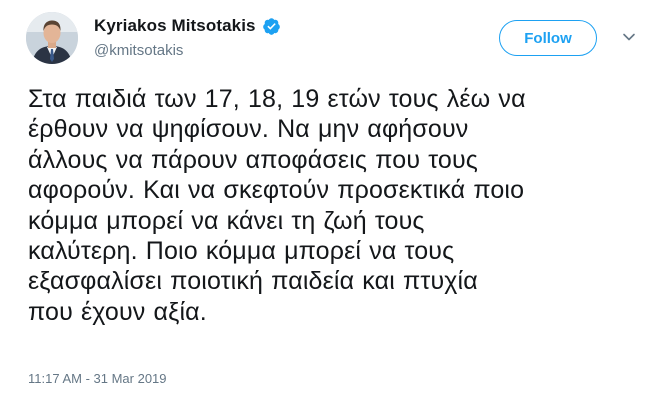 The width and height of the screenshot is (666, 402). Describe the element at coordinates (548, 38) in the screenshot. I see `follow-button: Follow` at that location.